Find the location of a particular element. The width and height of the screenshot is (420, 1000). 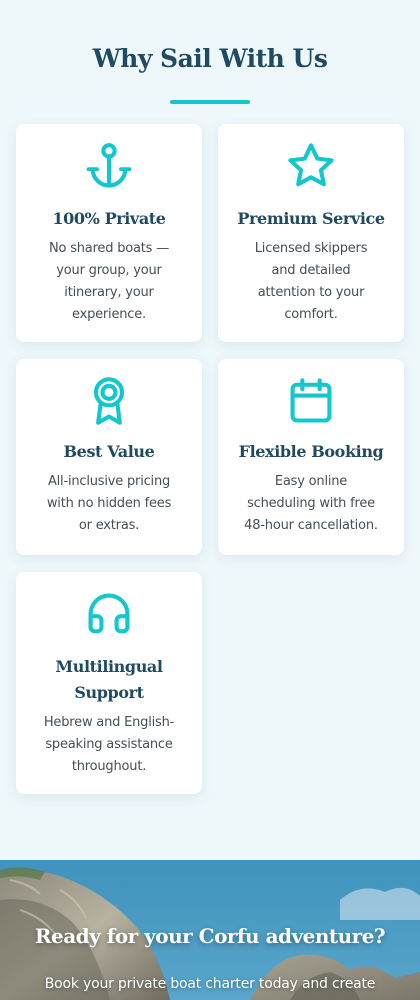

desc-line: scheduling with free is located at coordinates (311, 503).